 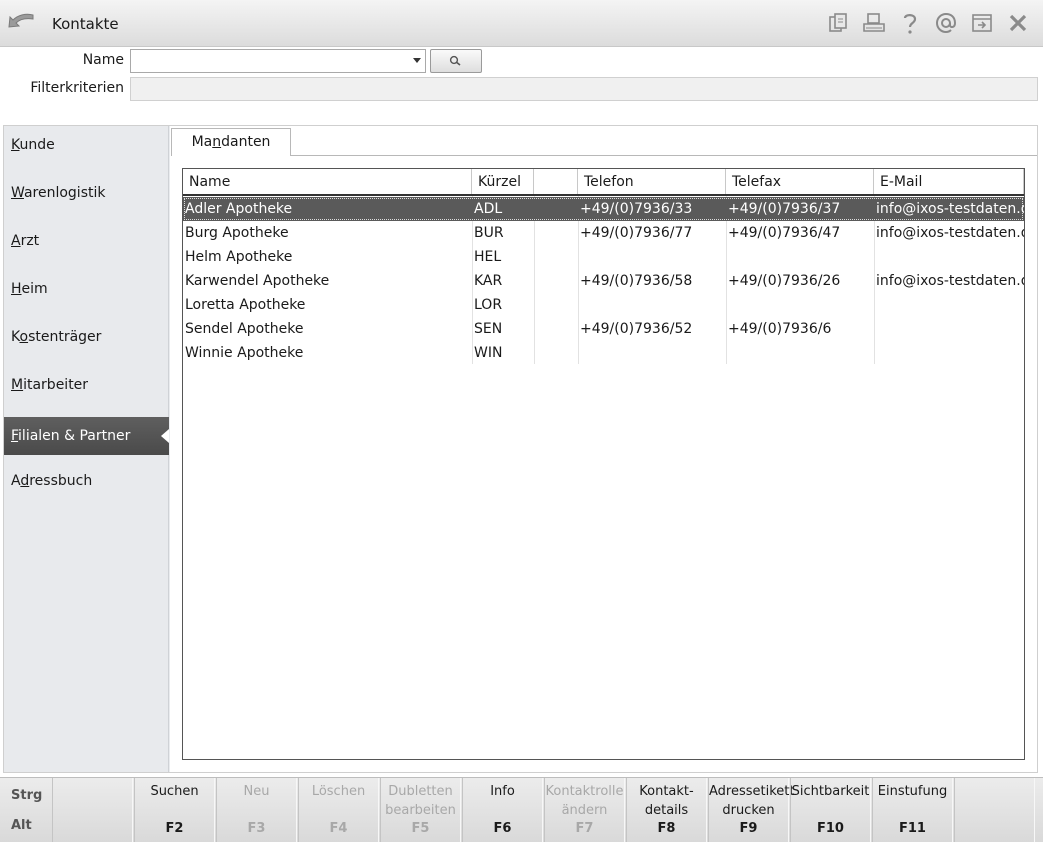 I want to click on sidebar-item-filialen-partner: Filialen & Partner, so click(x=86, y=436).